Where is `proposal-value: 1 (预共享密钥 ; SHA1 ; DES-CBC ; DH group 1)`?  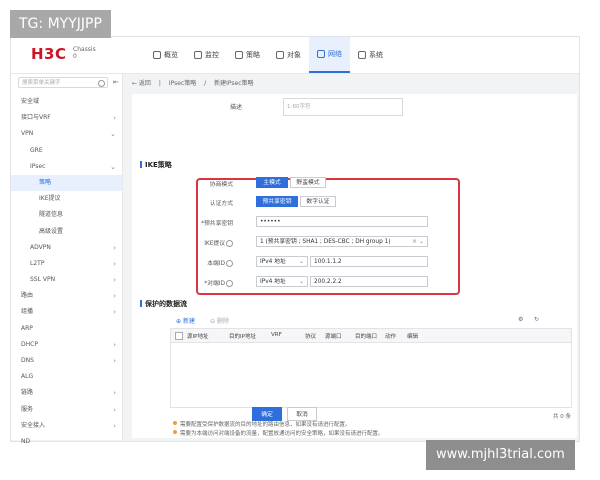 proposal-value: 1 (预共享密钥 ; SHA1 ; DES-CBC ; DH group 1) is located at coordinates (325, 242).